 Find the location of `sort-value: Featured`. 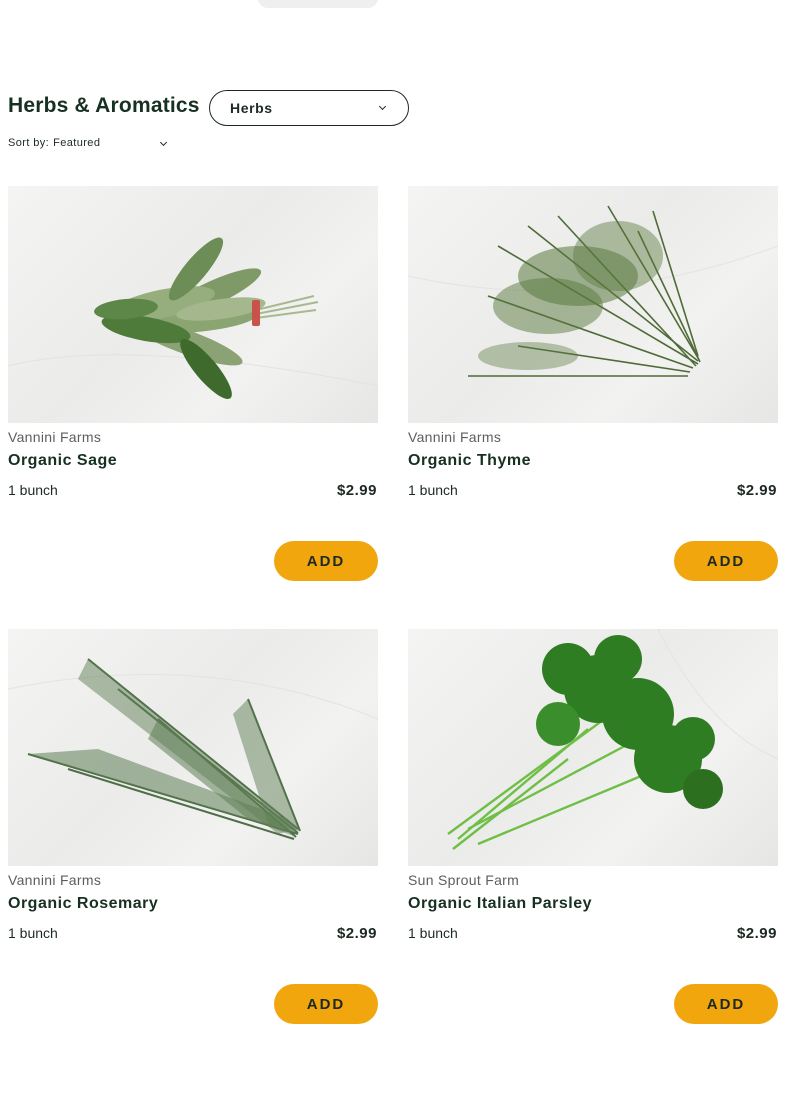

sort-value: Featured is located at coordinates (77, 143).